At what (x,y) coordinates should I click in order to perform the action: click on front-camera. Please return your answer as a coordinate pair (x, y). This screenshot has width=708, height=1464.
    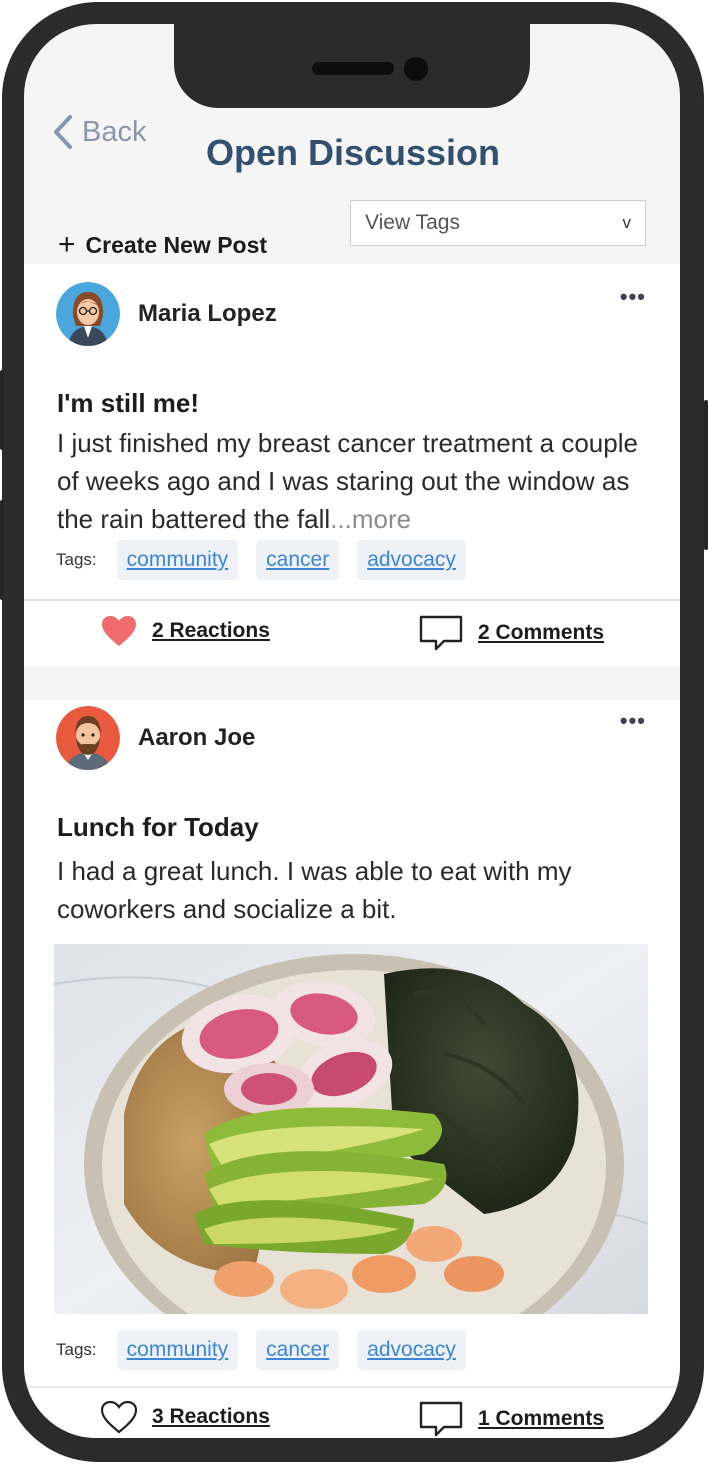
    Looking at the image, I should click on (416, 69).